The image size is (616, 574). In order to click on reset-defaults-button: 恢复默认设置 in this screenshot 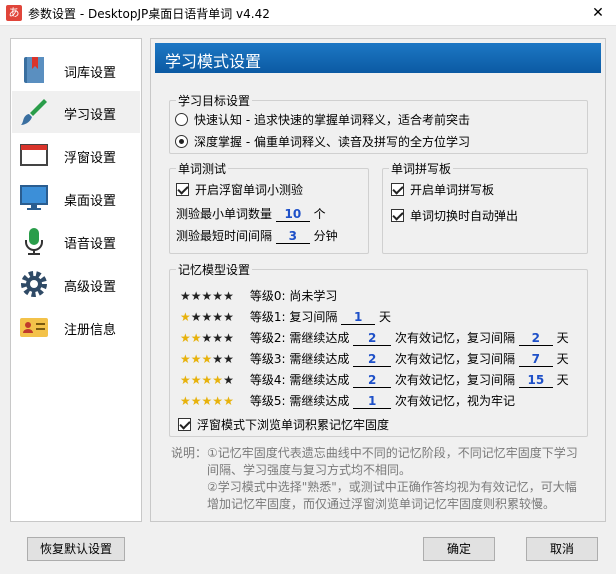, I will do `click(76, 549)`.